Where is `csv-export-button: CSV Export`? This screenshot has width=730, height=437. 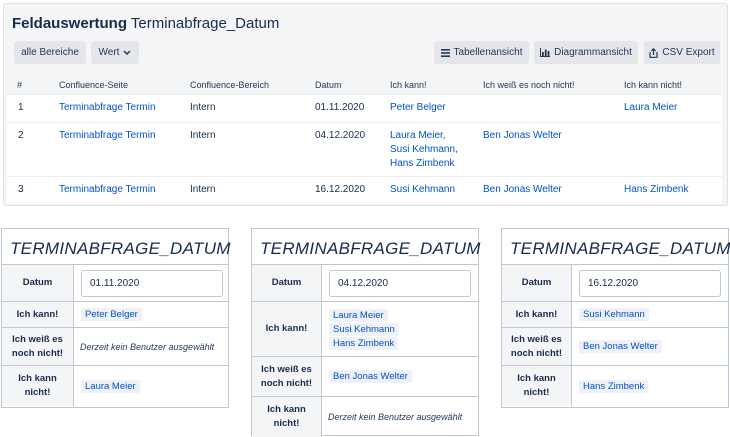
csv-export-button: CSV Export is located at coordinates (682, 52).